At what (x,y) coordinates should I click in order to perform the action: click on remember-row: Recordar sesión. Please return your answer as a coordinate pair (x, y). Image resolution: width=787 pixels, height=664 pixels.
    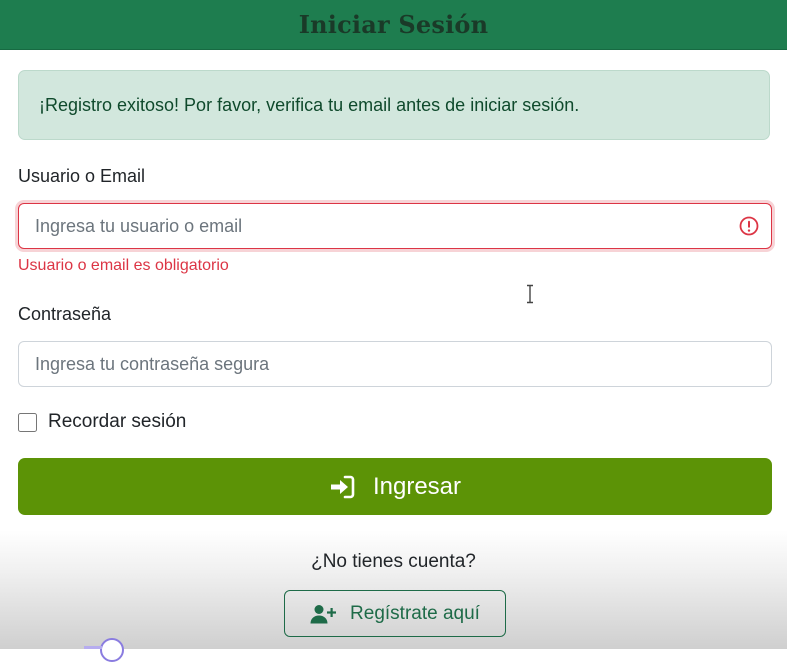
    Looking at the image, I should click on (102, 422).